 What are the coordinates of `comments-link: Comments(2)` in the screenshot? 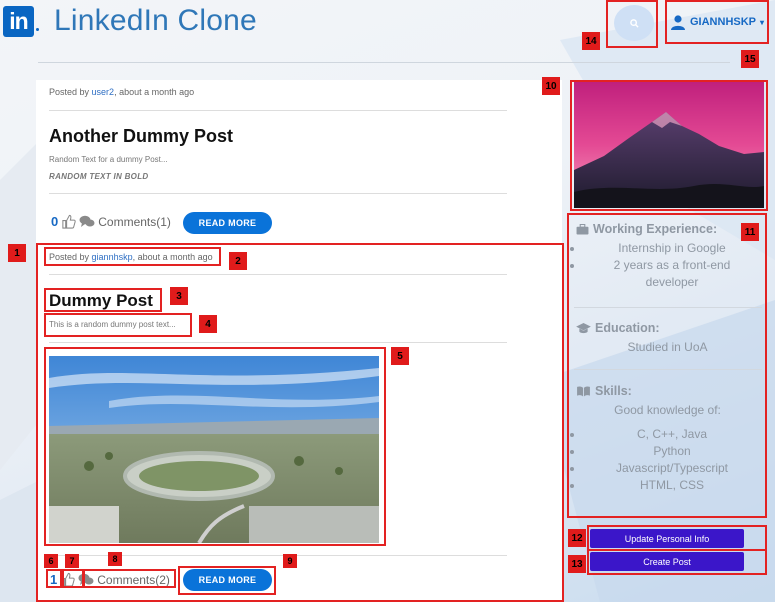 It's located at (124, 580).